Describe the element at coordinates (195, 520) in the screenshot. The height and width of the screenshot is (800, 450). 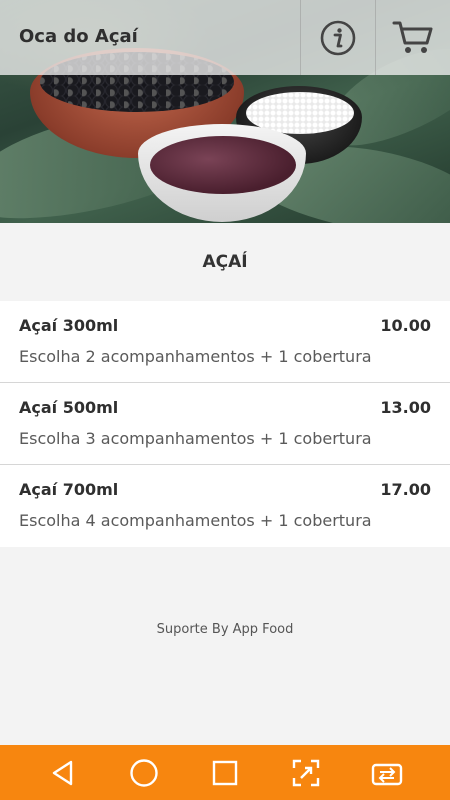
I see `item-description: Escolha 4 acompanhamentos + 1 cobertura` at that location.